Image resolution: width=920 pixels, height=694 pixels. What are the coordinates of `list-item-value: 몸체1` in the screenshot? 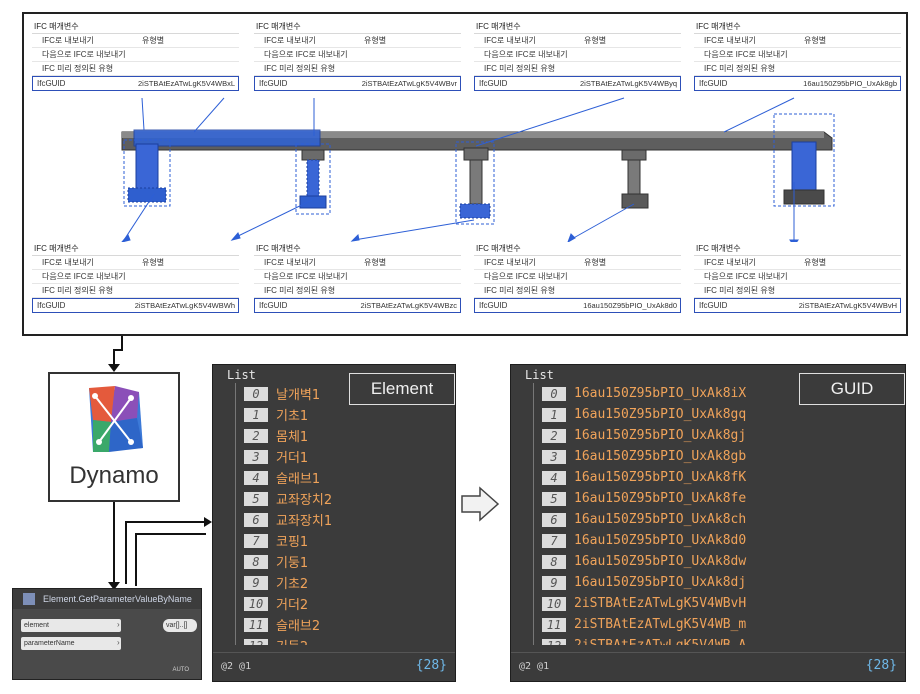 It's located at (292, 437).